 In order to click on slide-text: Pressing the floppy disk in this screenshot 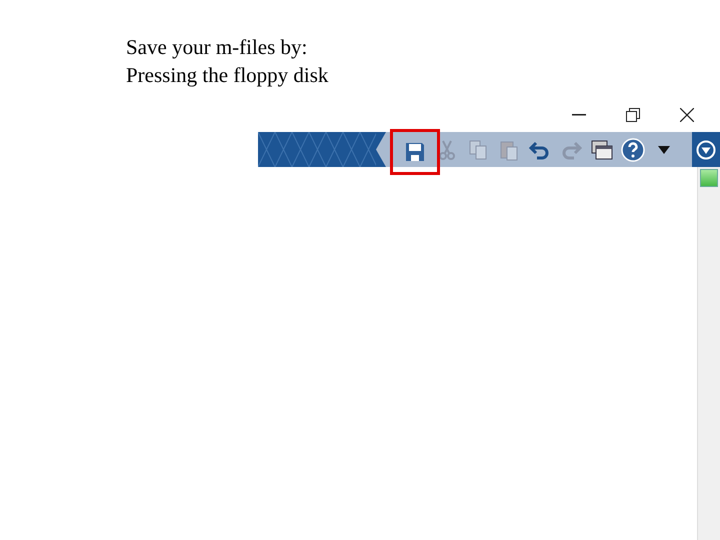, I will do `click(228, 75)`.